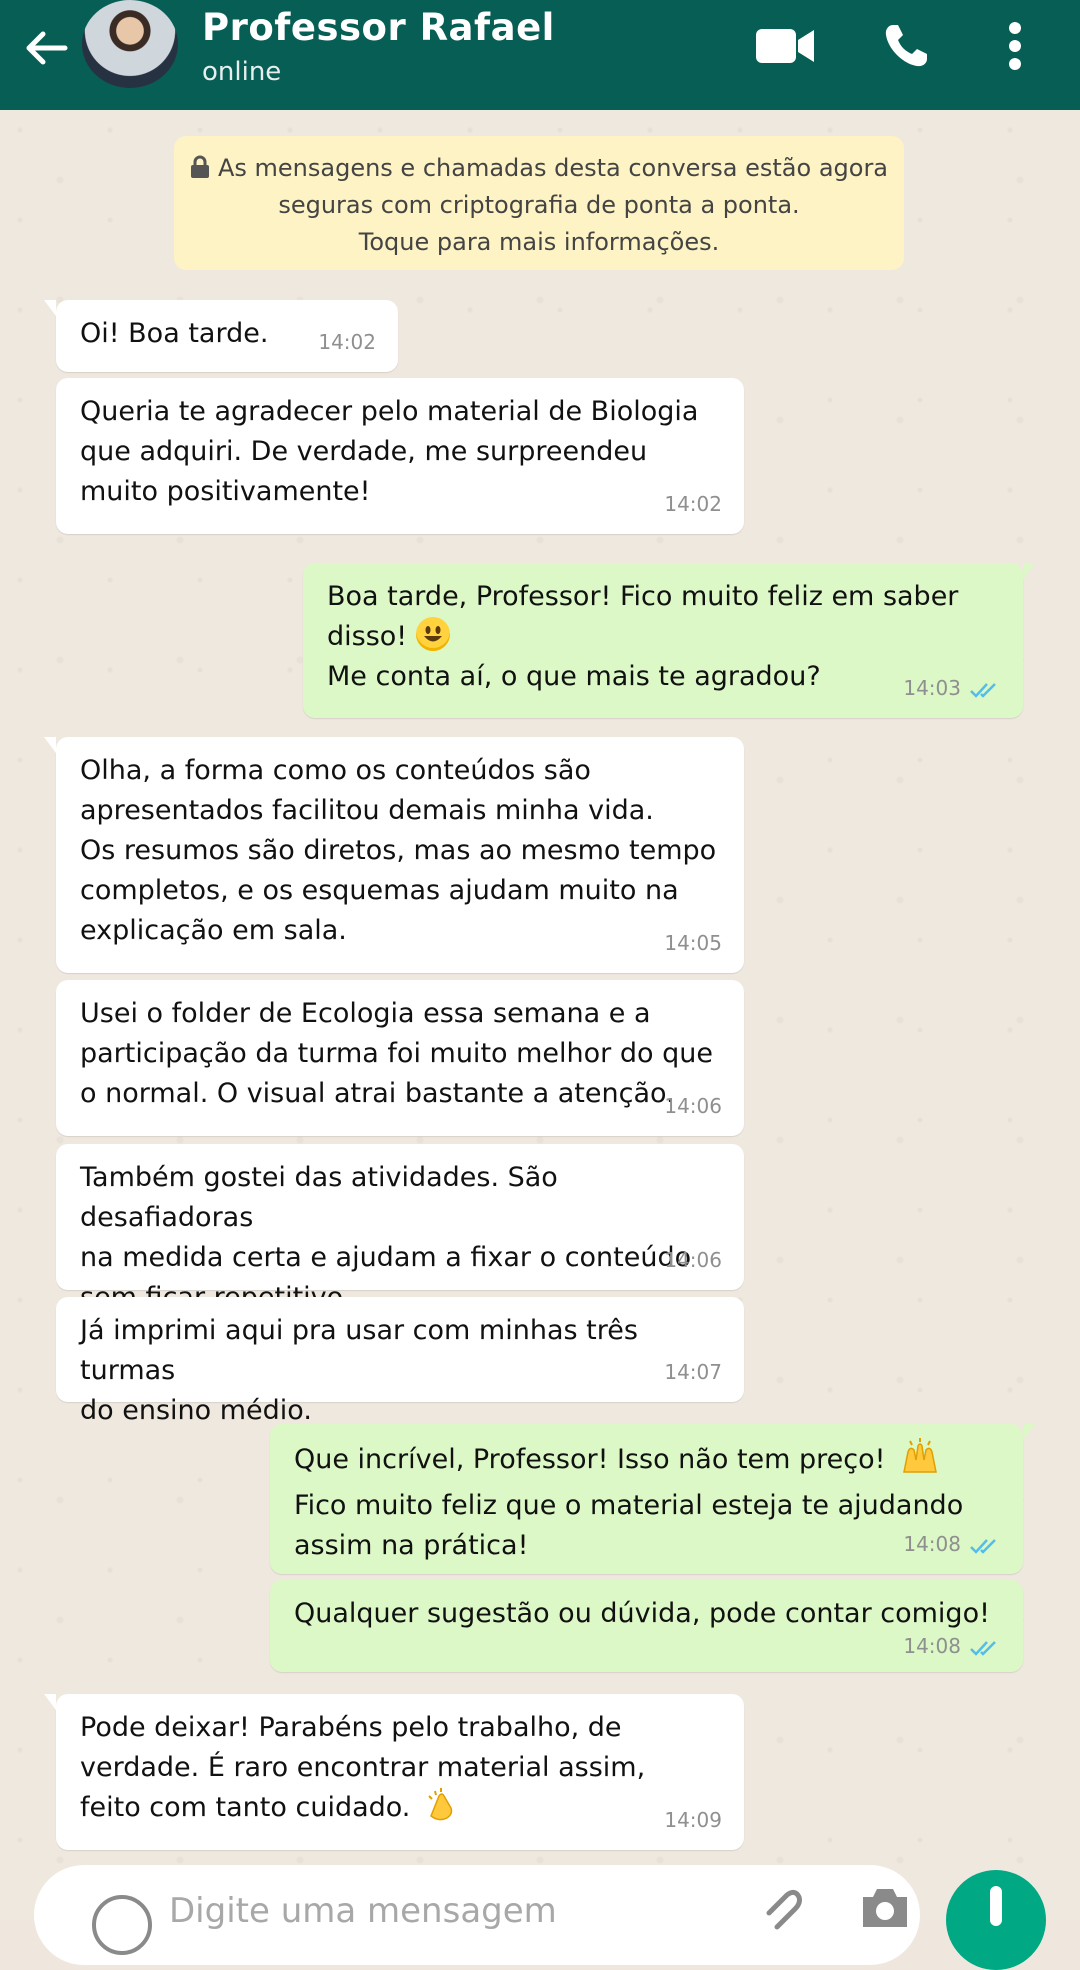 Image resolution: width=1080 pixels, height=1970 pixels. I want to click on message-status: 14:03, so click(952, 688).